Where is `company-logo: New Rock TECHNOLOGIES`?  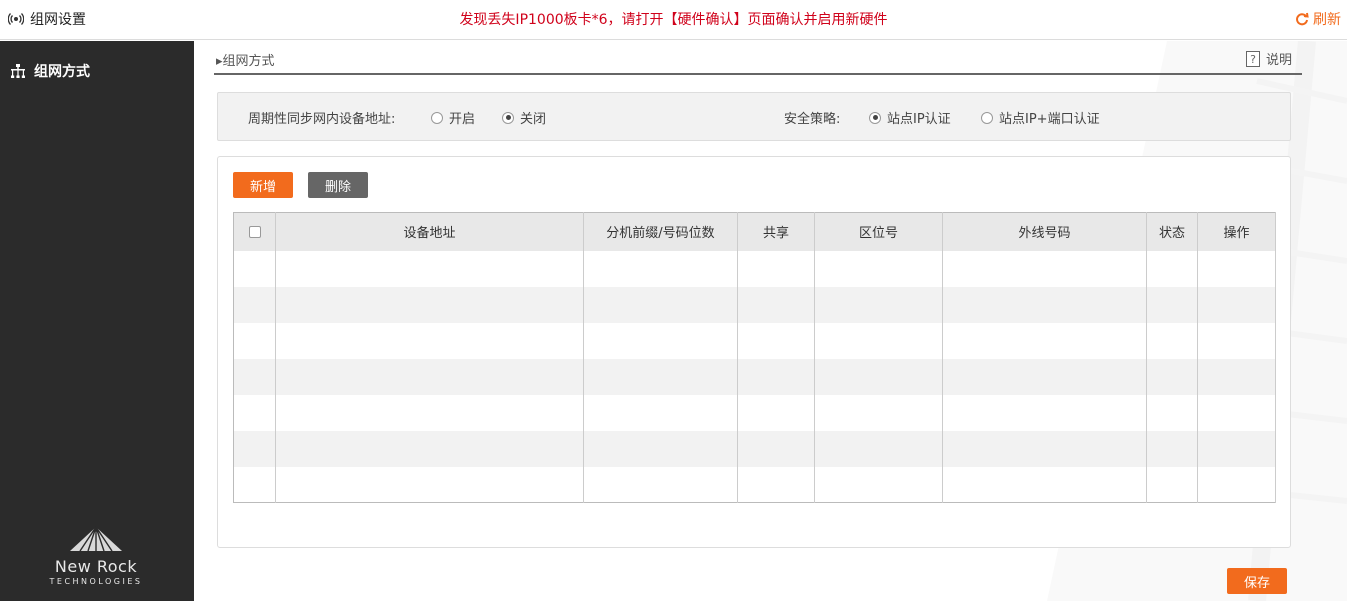 company-logo: New Rock TECHNOLOGIES is located at coordinates (96, 555).